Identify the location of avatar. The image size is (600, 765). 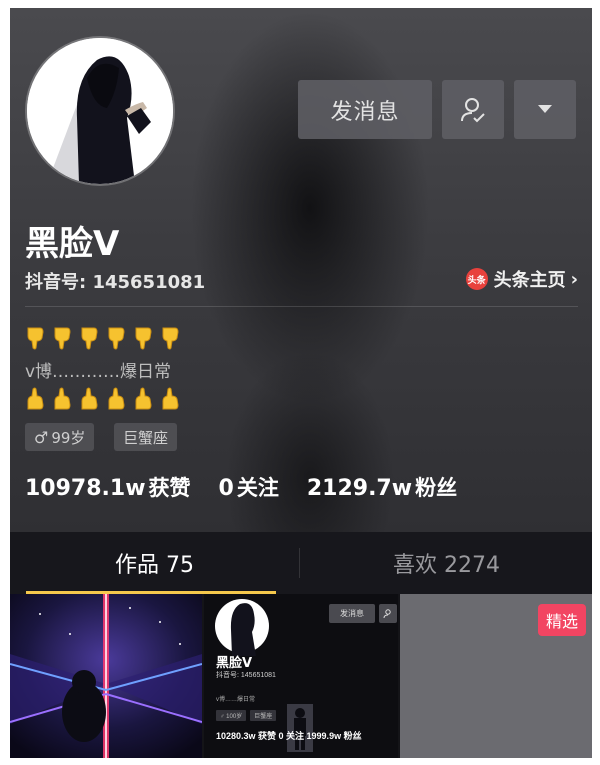
(100, 111).